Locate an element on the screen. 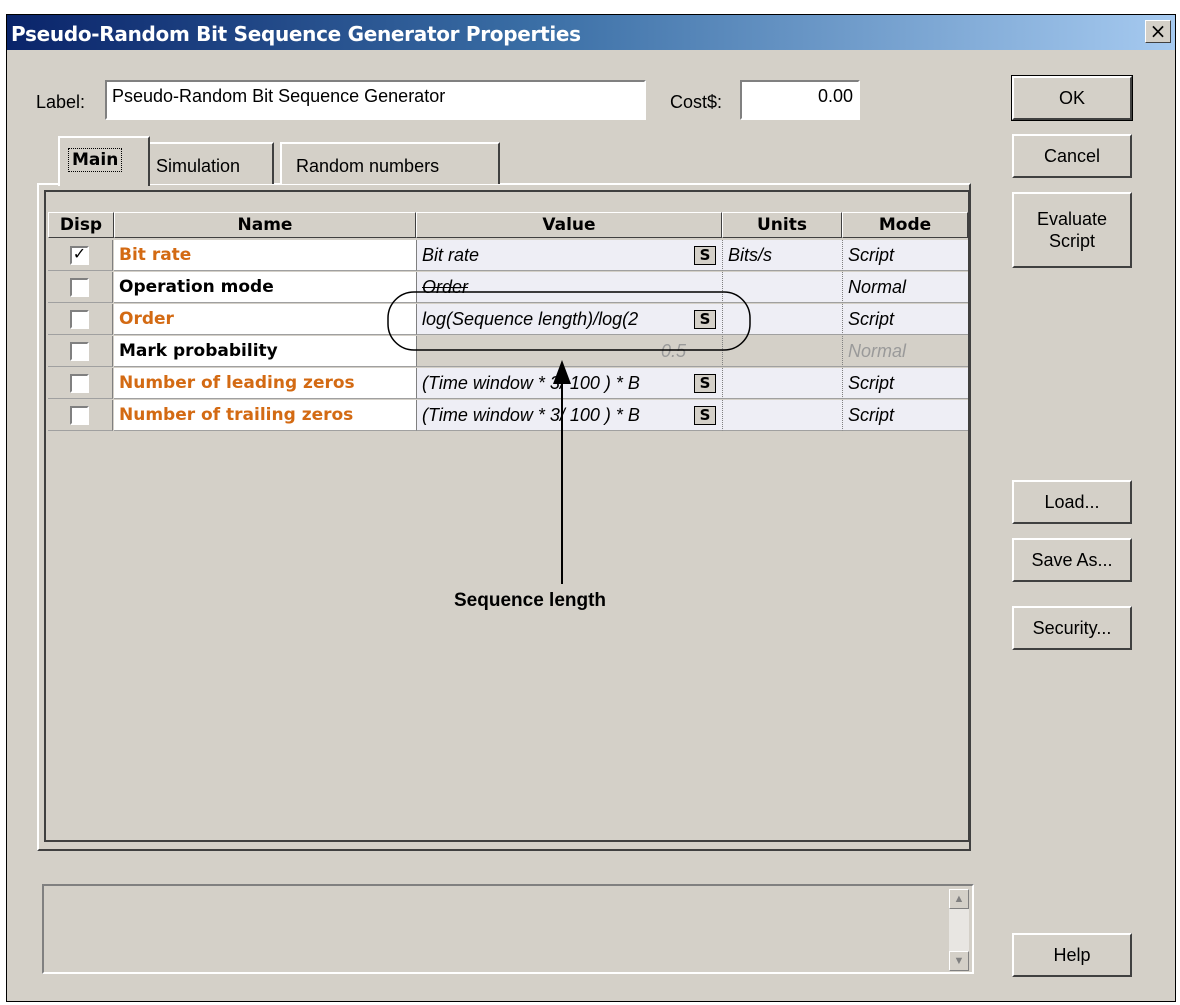 The height and width of the screenshot is (1005, 1180). scroll-up-icon: ▲ is located at coordinates (959, 899).